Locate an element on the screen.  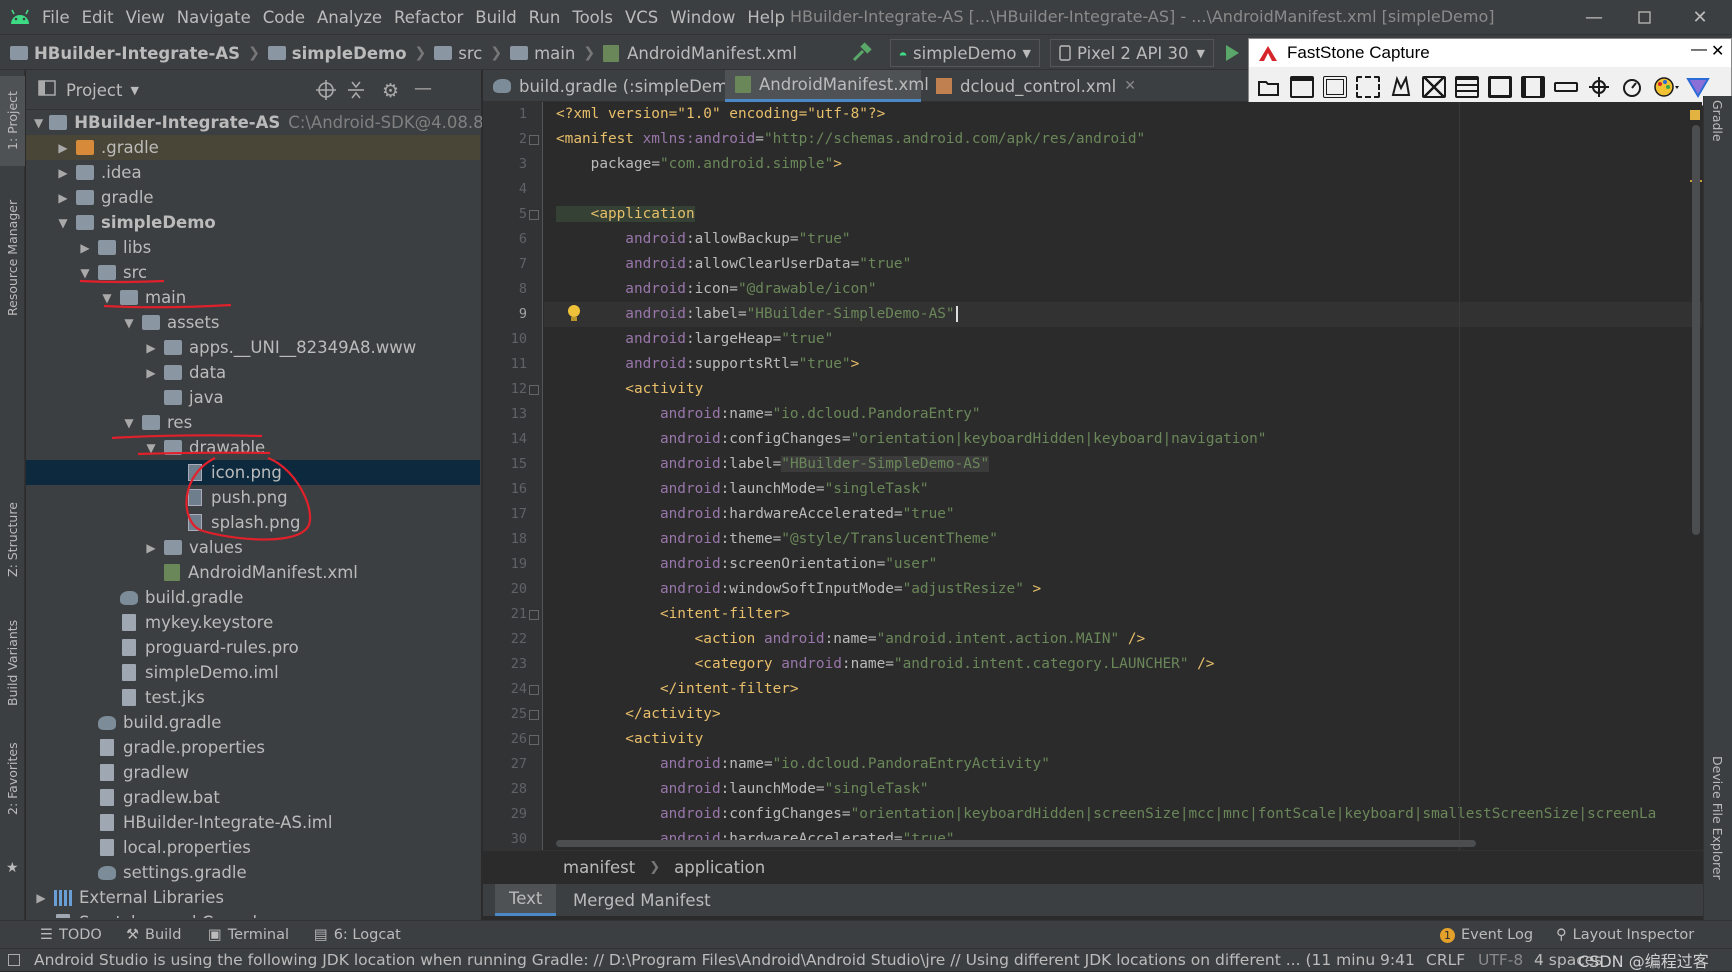
breadcrumb-src: src is located at coordinates (470, 53).